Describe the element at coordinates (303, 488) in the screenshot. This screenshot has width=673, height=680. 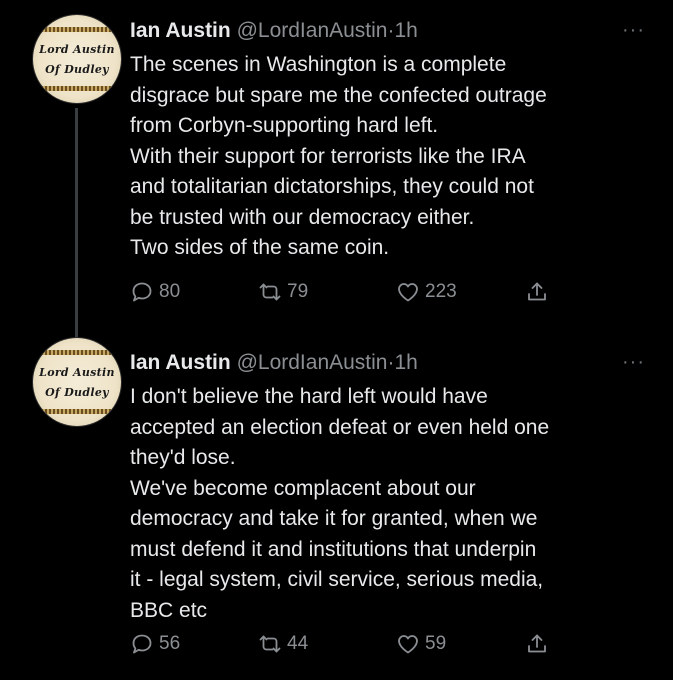
I see `tweet-text-line: We've become complacent about our` at that location.